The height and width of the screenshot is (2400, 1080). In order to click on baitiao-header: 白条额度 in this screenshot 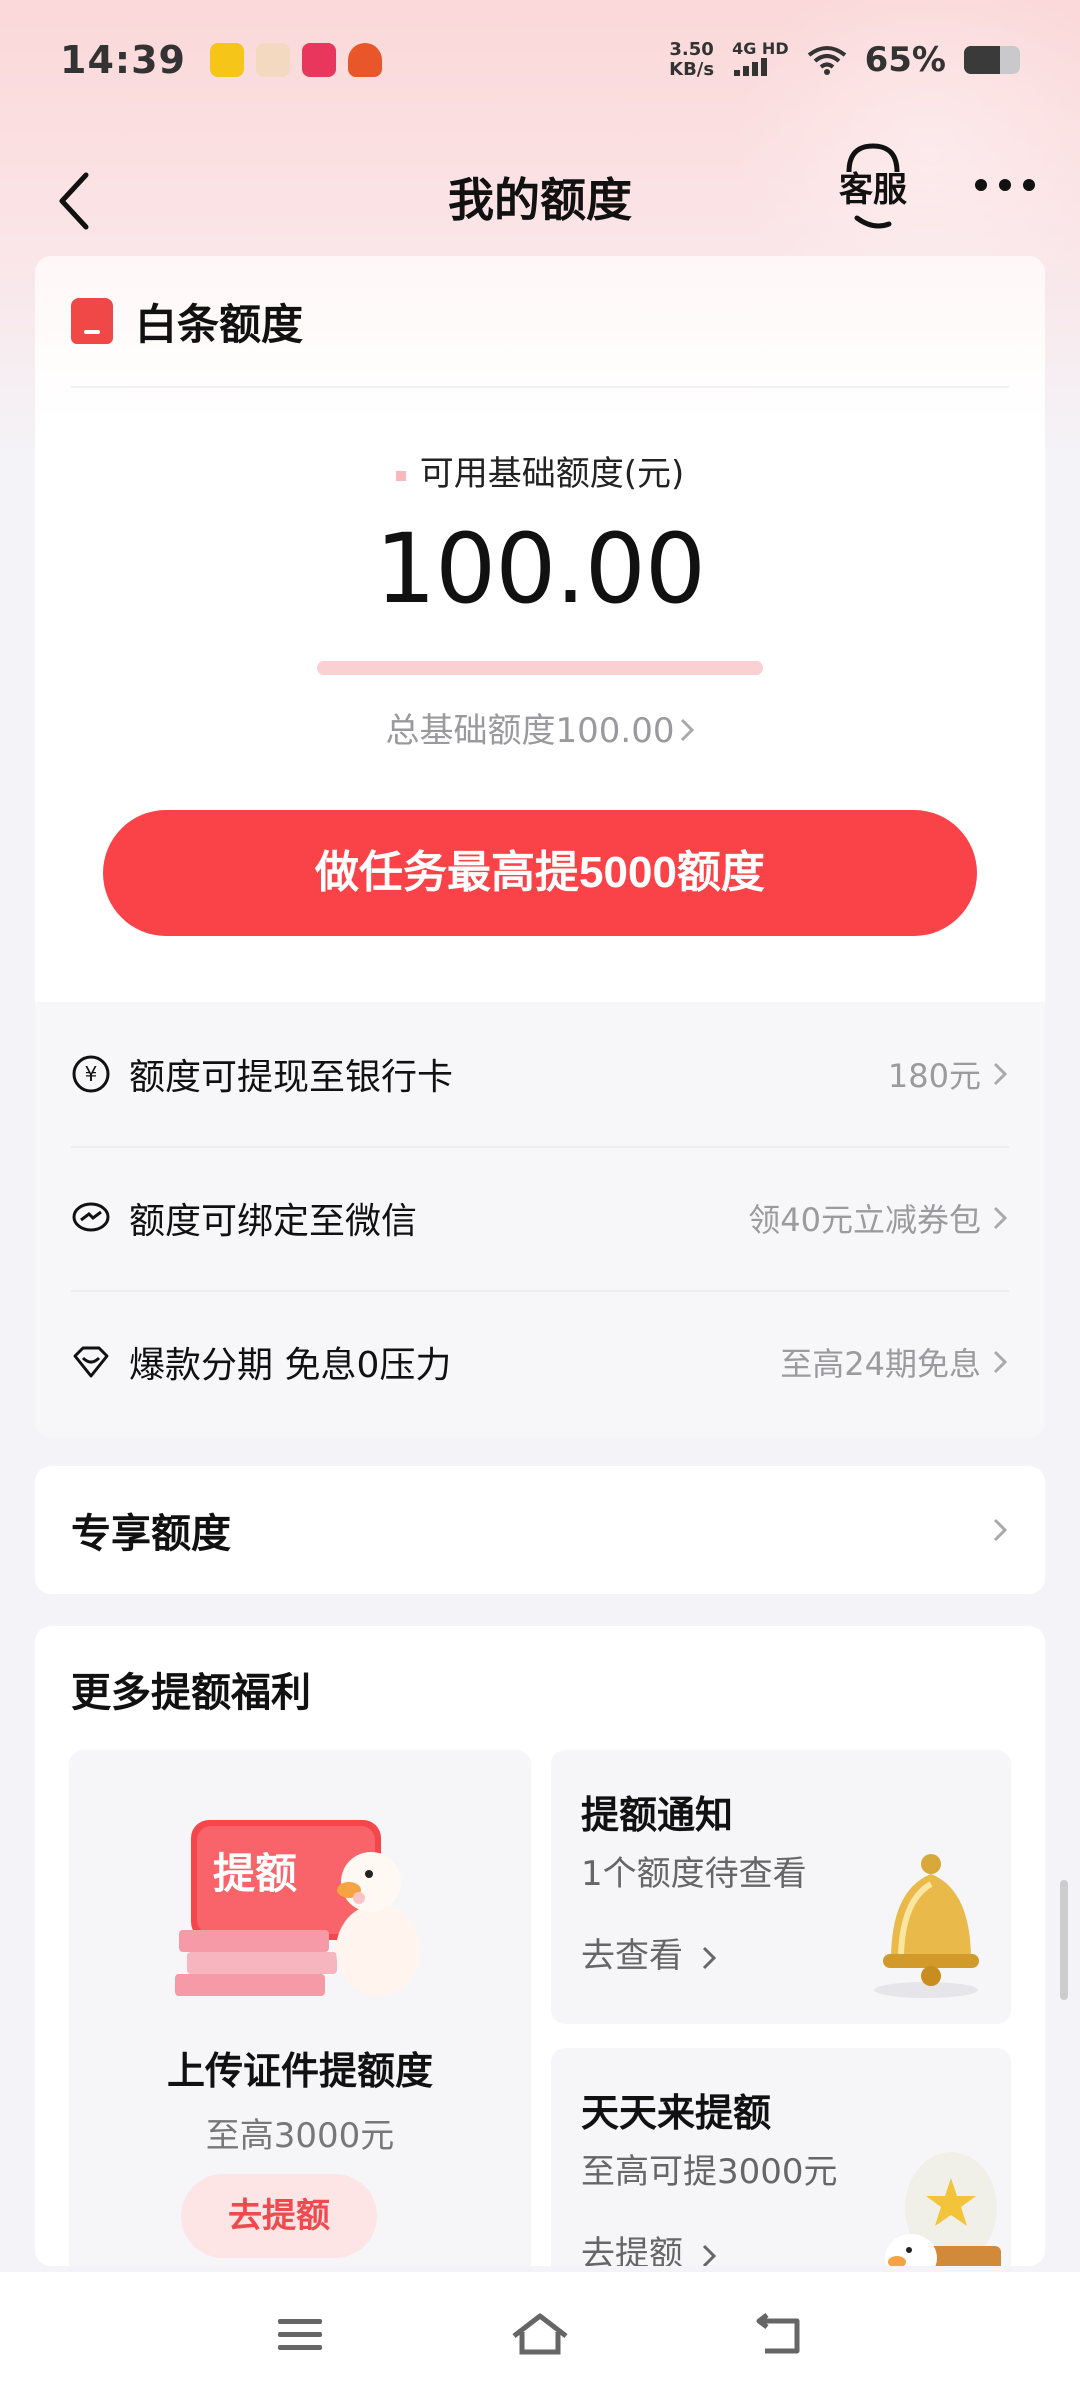, I will do `click(540, 321)`.